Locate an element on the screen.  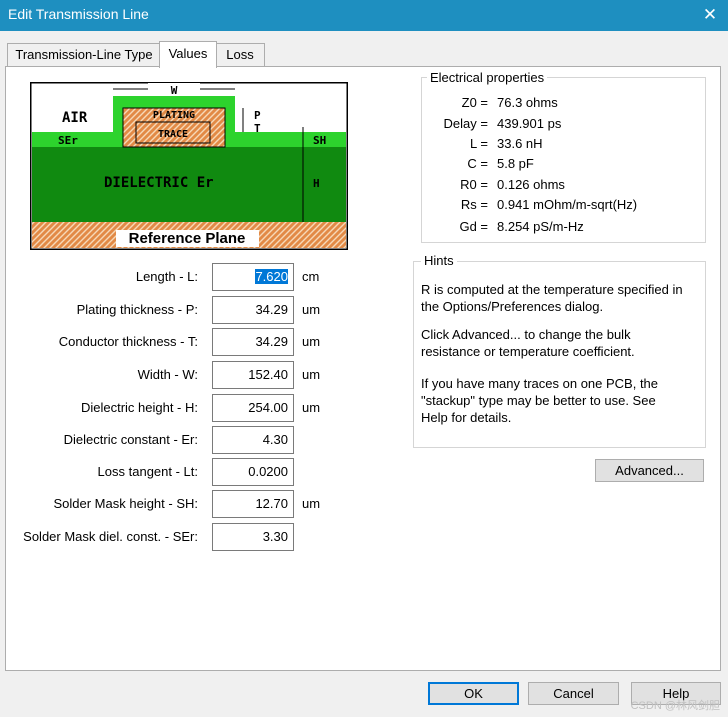
hint-line: "stackup" type may be better to use. See is located at coordinates (538, 400).